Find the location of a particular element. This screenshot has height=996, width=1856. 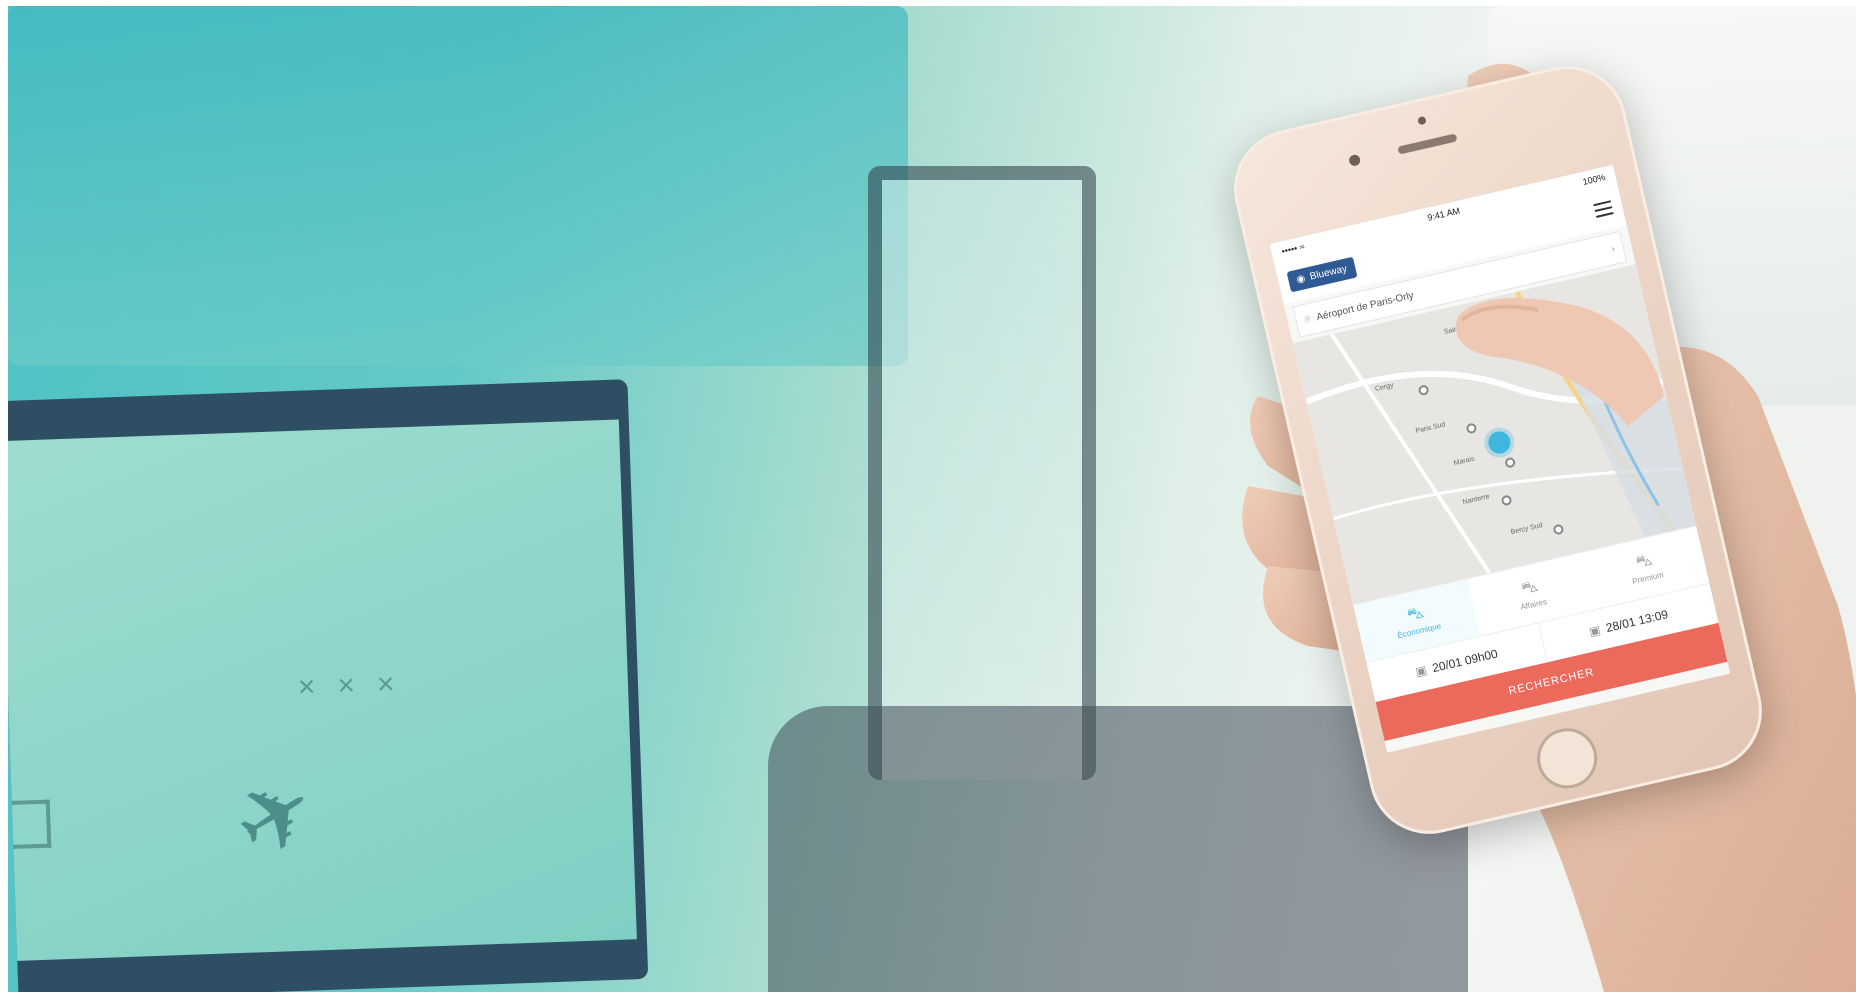

chevron-icon: › is located at coordinates (1613, 249).